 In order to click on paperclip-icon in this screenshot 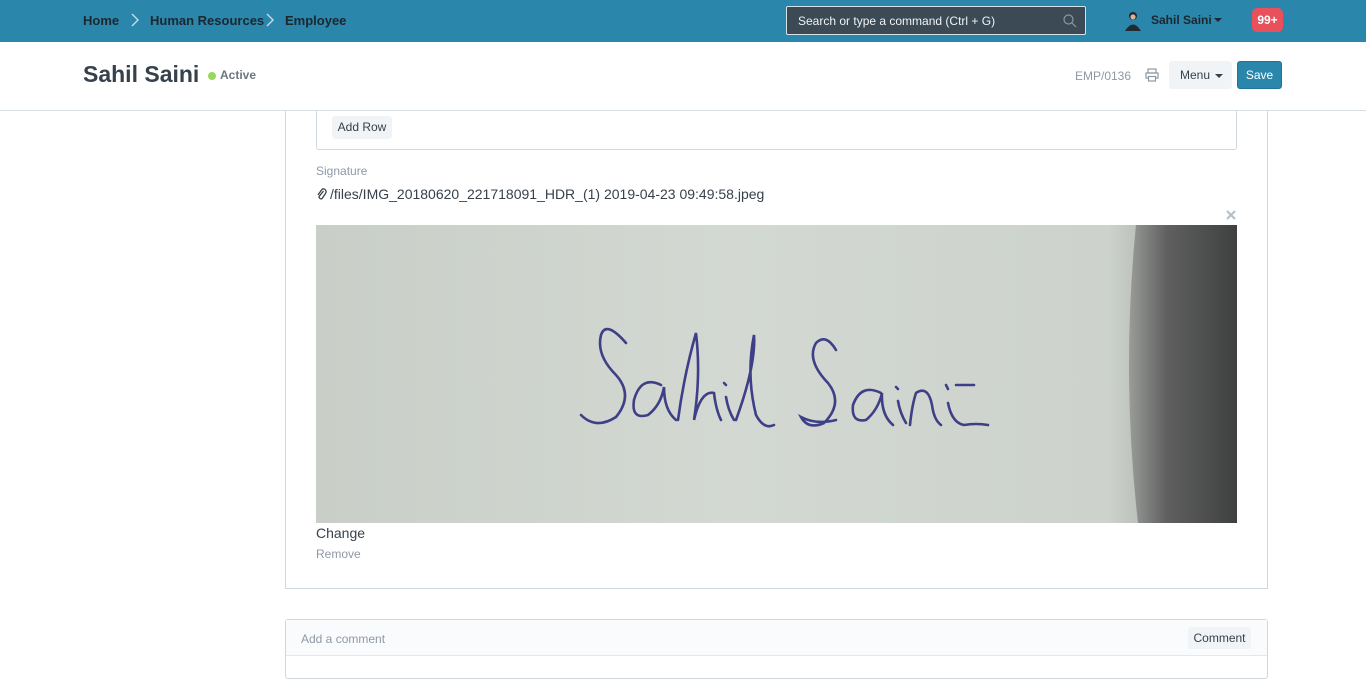, I will do `click(322, 194)`.